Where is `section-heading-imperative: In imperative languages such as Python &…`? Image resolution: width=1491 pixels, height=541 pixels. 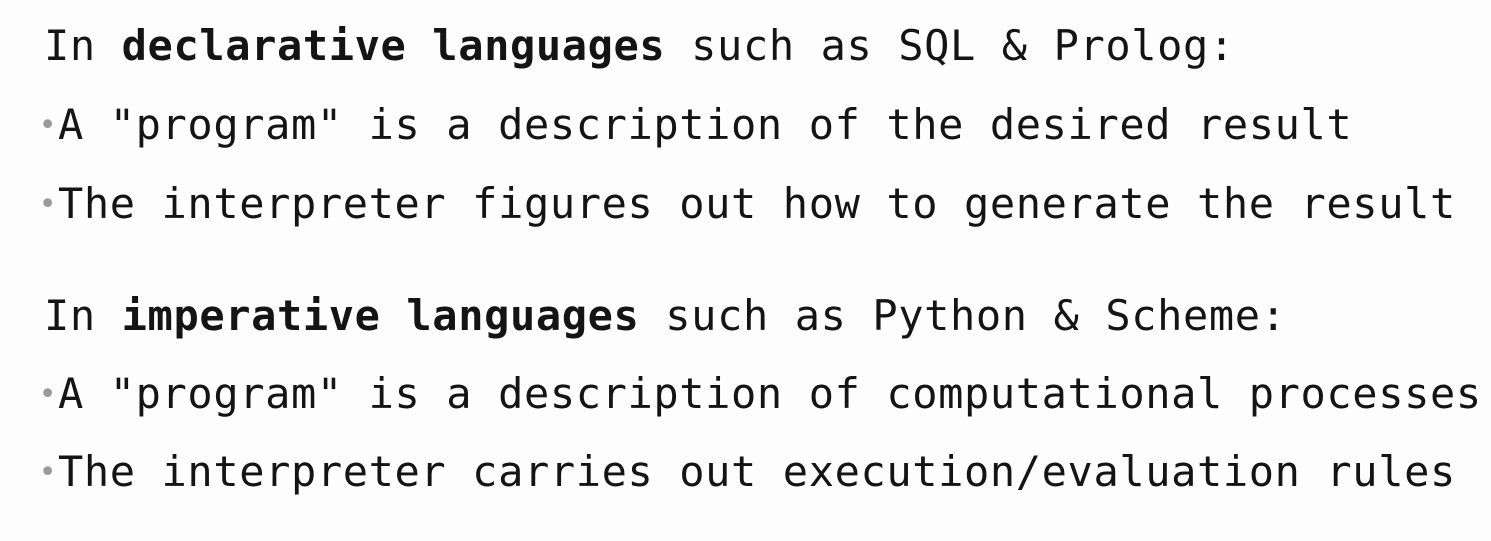
section-heading-imperative: In imperative languages such as Python &… is located at coordinates (665, 316).